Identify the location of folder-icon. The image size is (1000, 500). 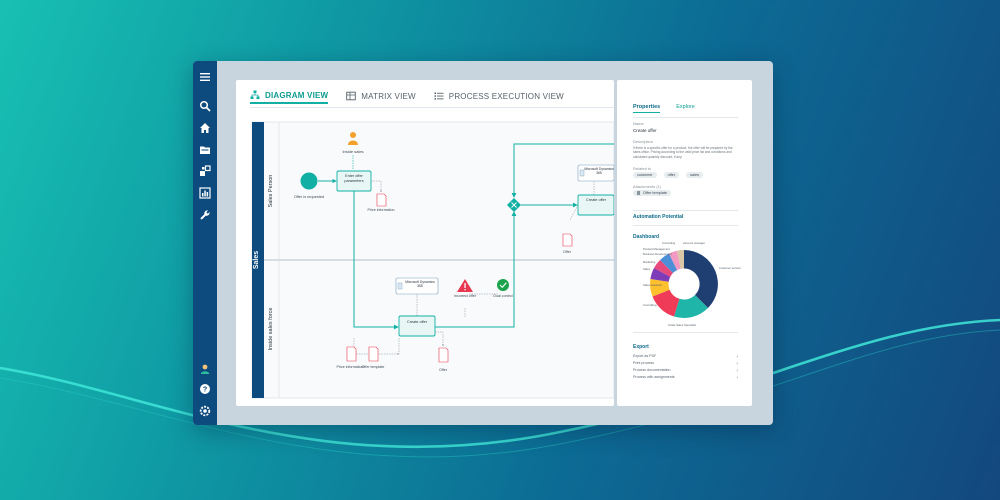
(205, 150).